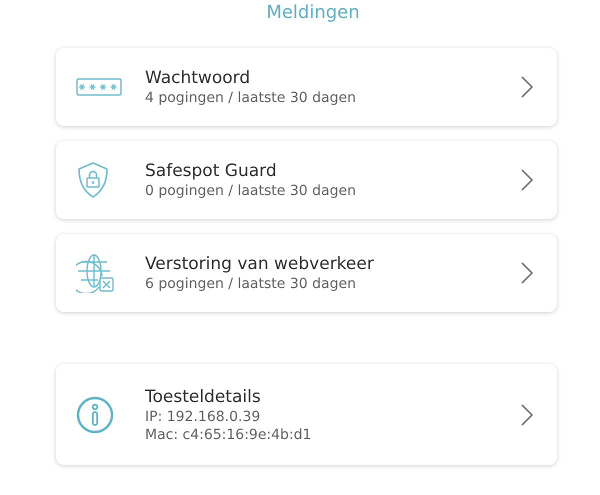  What do you see at coordinates (93, 180) in the screenshot?
I see `shield-lock-icon` at bounding box center [93, 180].